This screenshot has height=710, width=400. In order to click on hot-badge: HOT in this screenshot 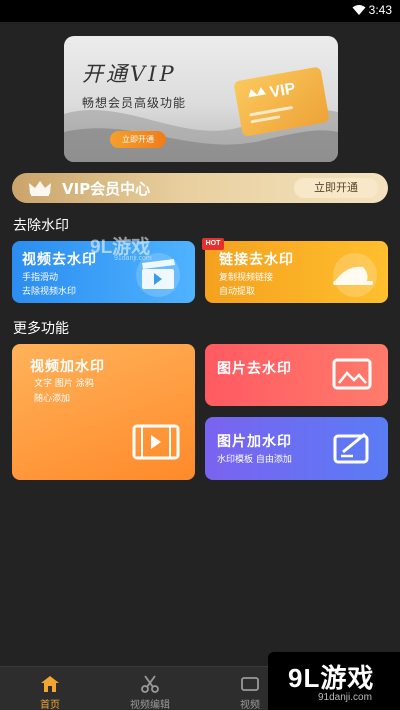, I will do `click(213, 244)`.